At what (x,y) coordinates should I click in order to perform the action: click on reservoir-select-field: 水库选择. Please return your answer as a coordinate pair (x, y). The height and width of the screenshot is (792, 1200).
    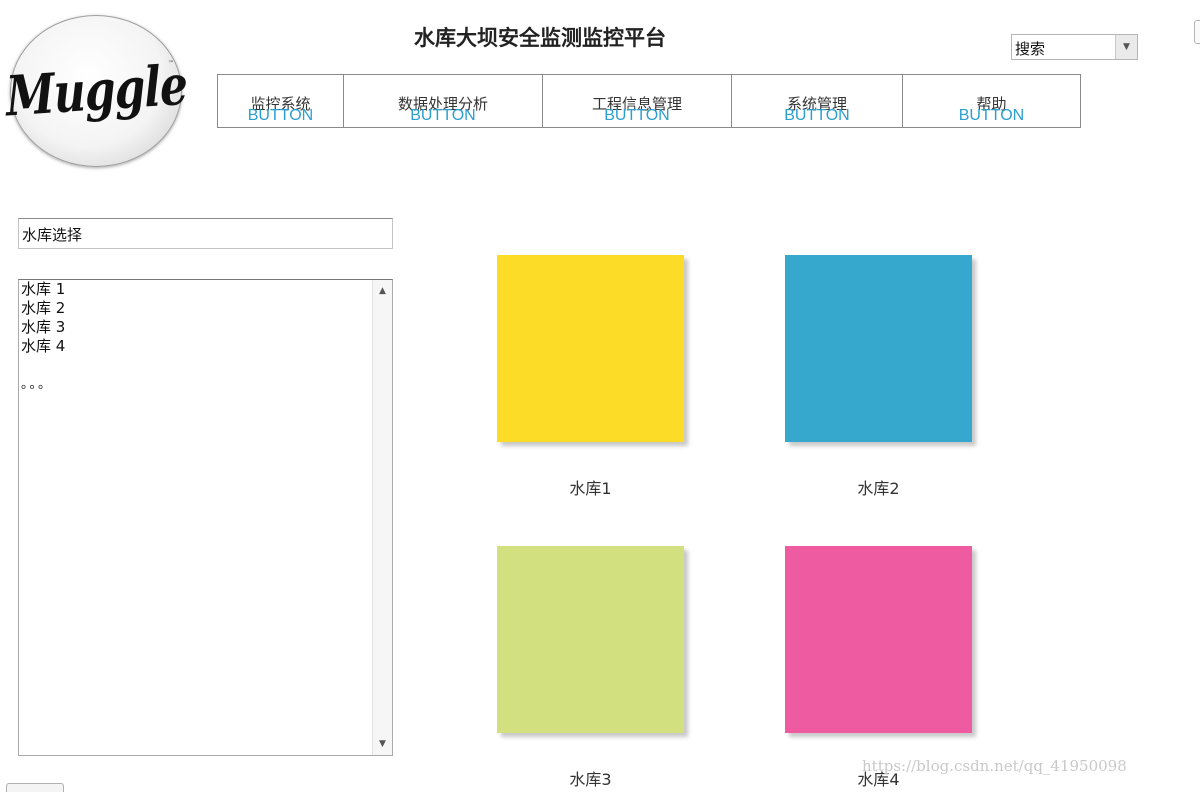
    Looking at the image, I should click on (205, 233).